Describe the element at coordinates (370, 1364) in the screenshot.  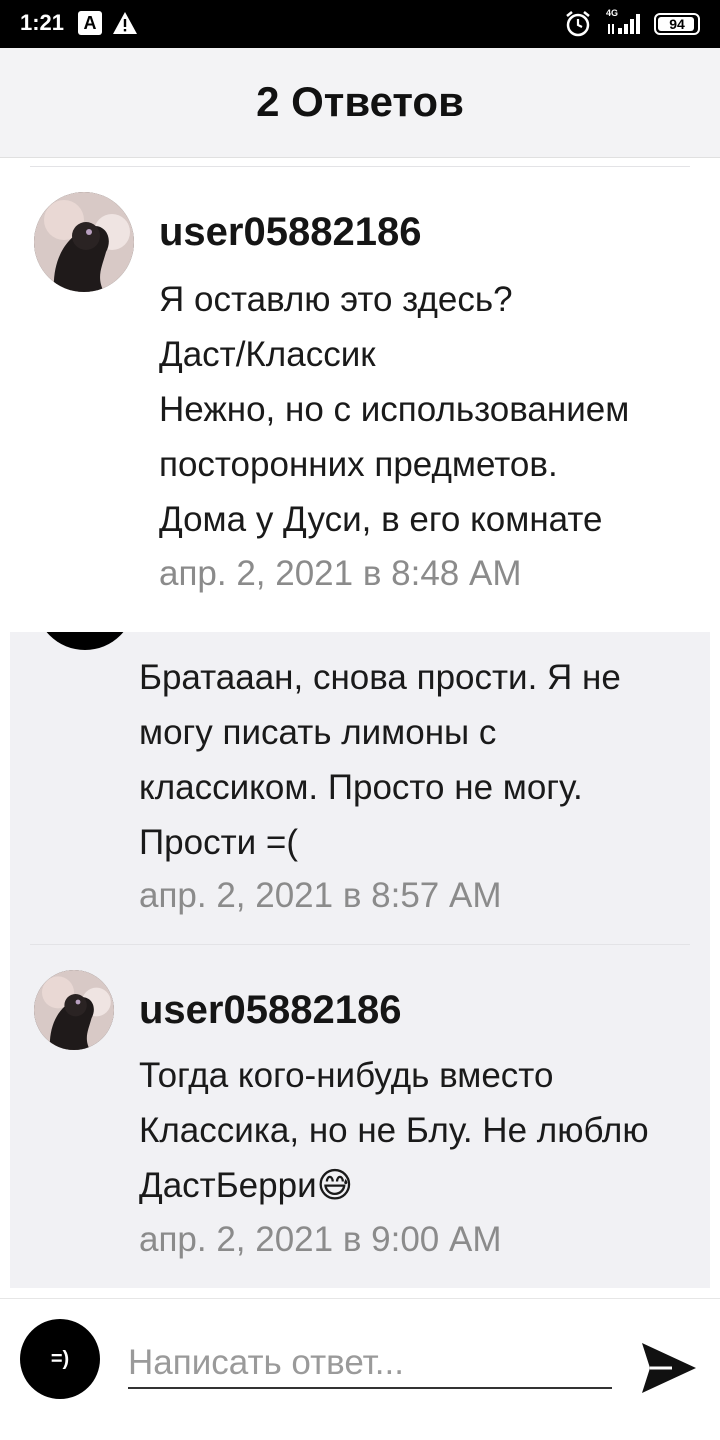
I see `reply-input` at that location.